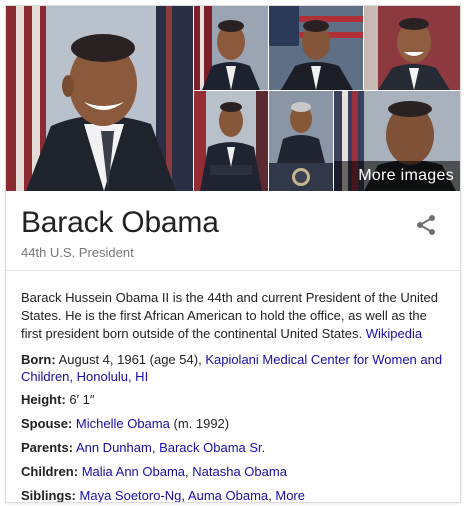 The image size is (466, 506). I want to click on fact-label: Born:, so click(38, 359).